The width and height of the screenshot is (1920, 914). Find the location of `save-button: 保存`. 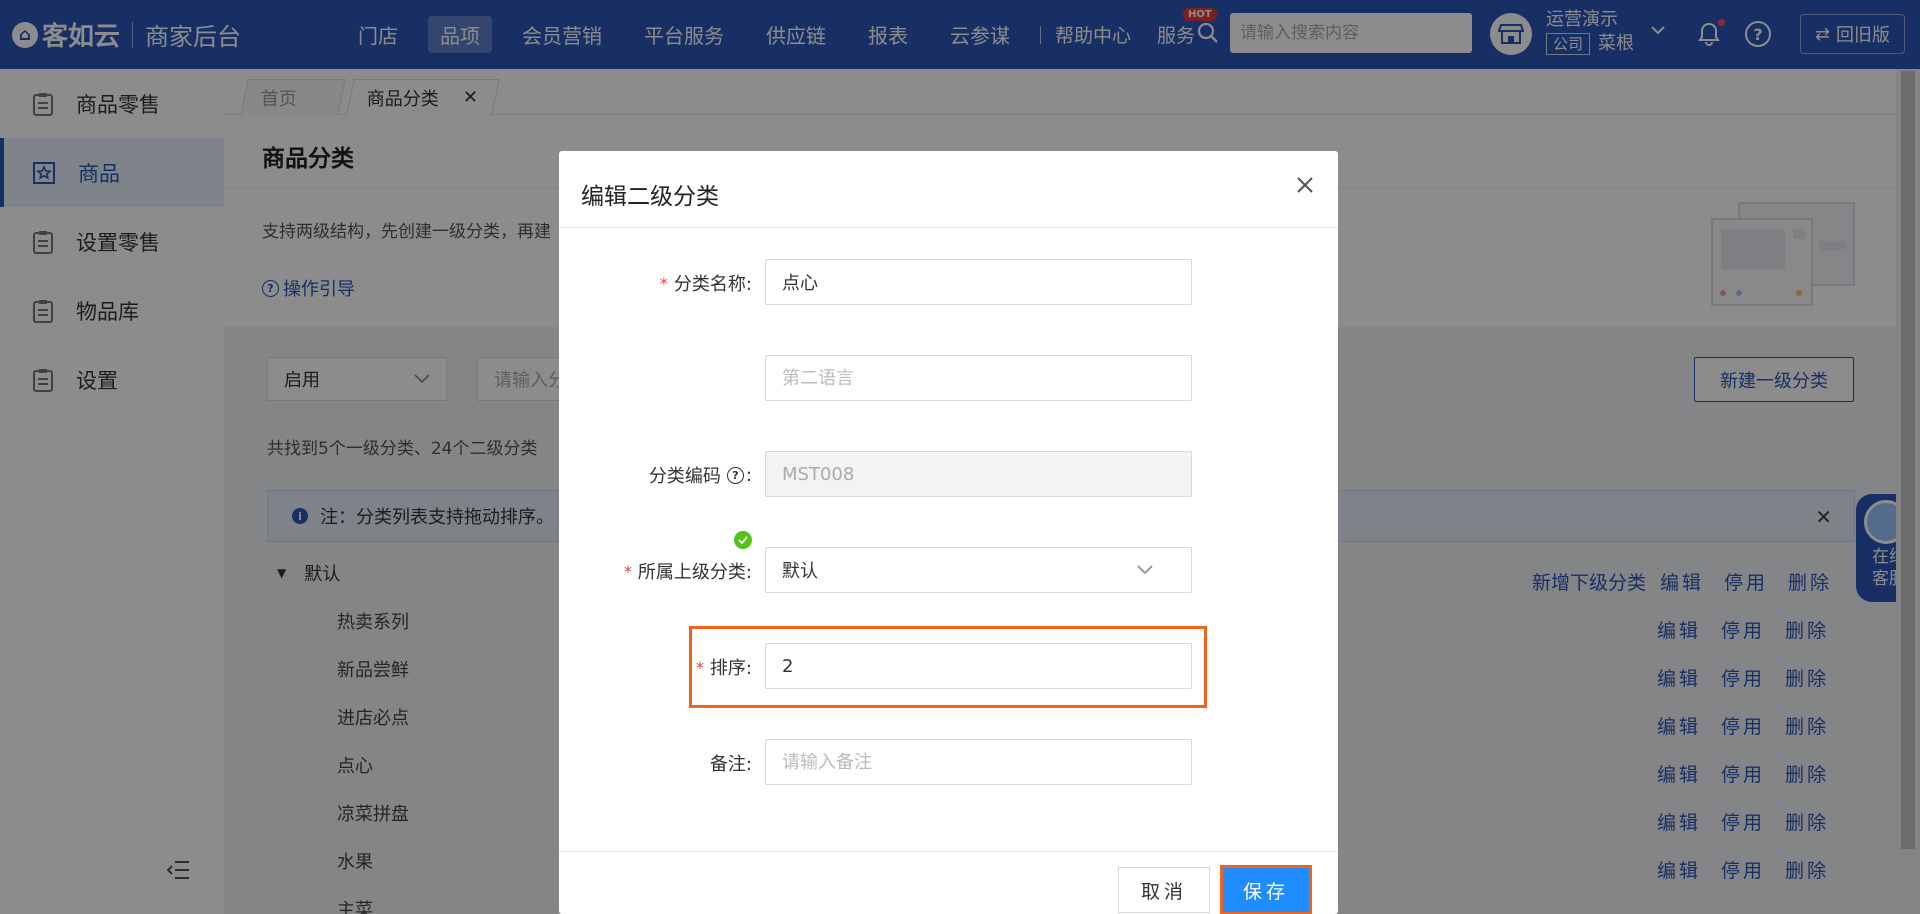

save-button: 保存 is located at coordinates (1266, 889).